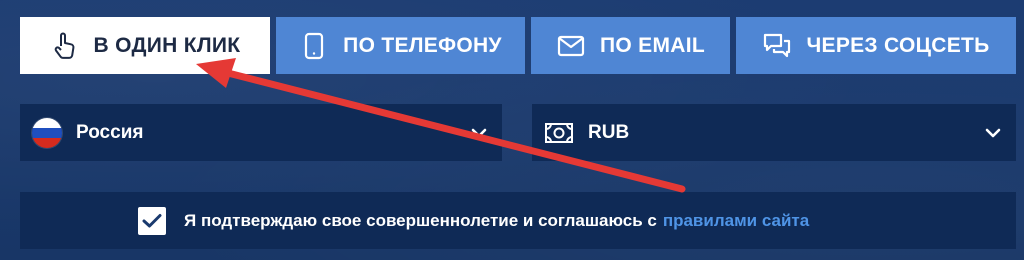 The image size is (1024, 260). What do you see at coordinates (110, 132) in the screenshot?
I see `country-value: Россия` at bounding box center [110, 132].